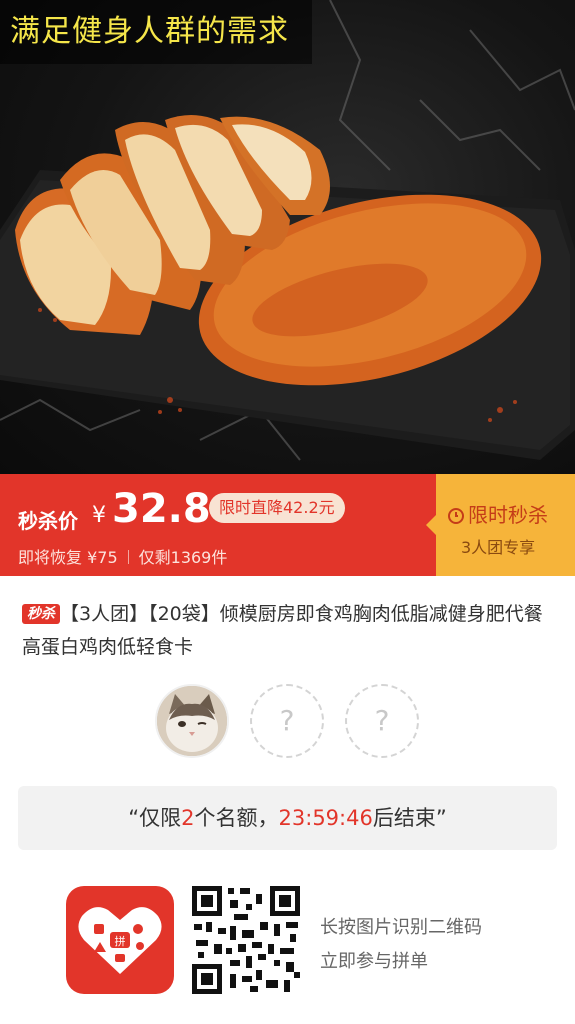 The image size is (575, 1024). What do you see at coordinates (401, 945) in the screenshot?
I see `scan-instructions: 长按图片识别二维码 立即参与拼单` at bounding box center [401, 945].